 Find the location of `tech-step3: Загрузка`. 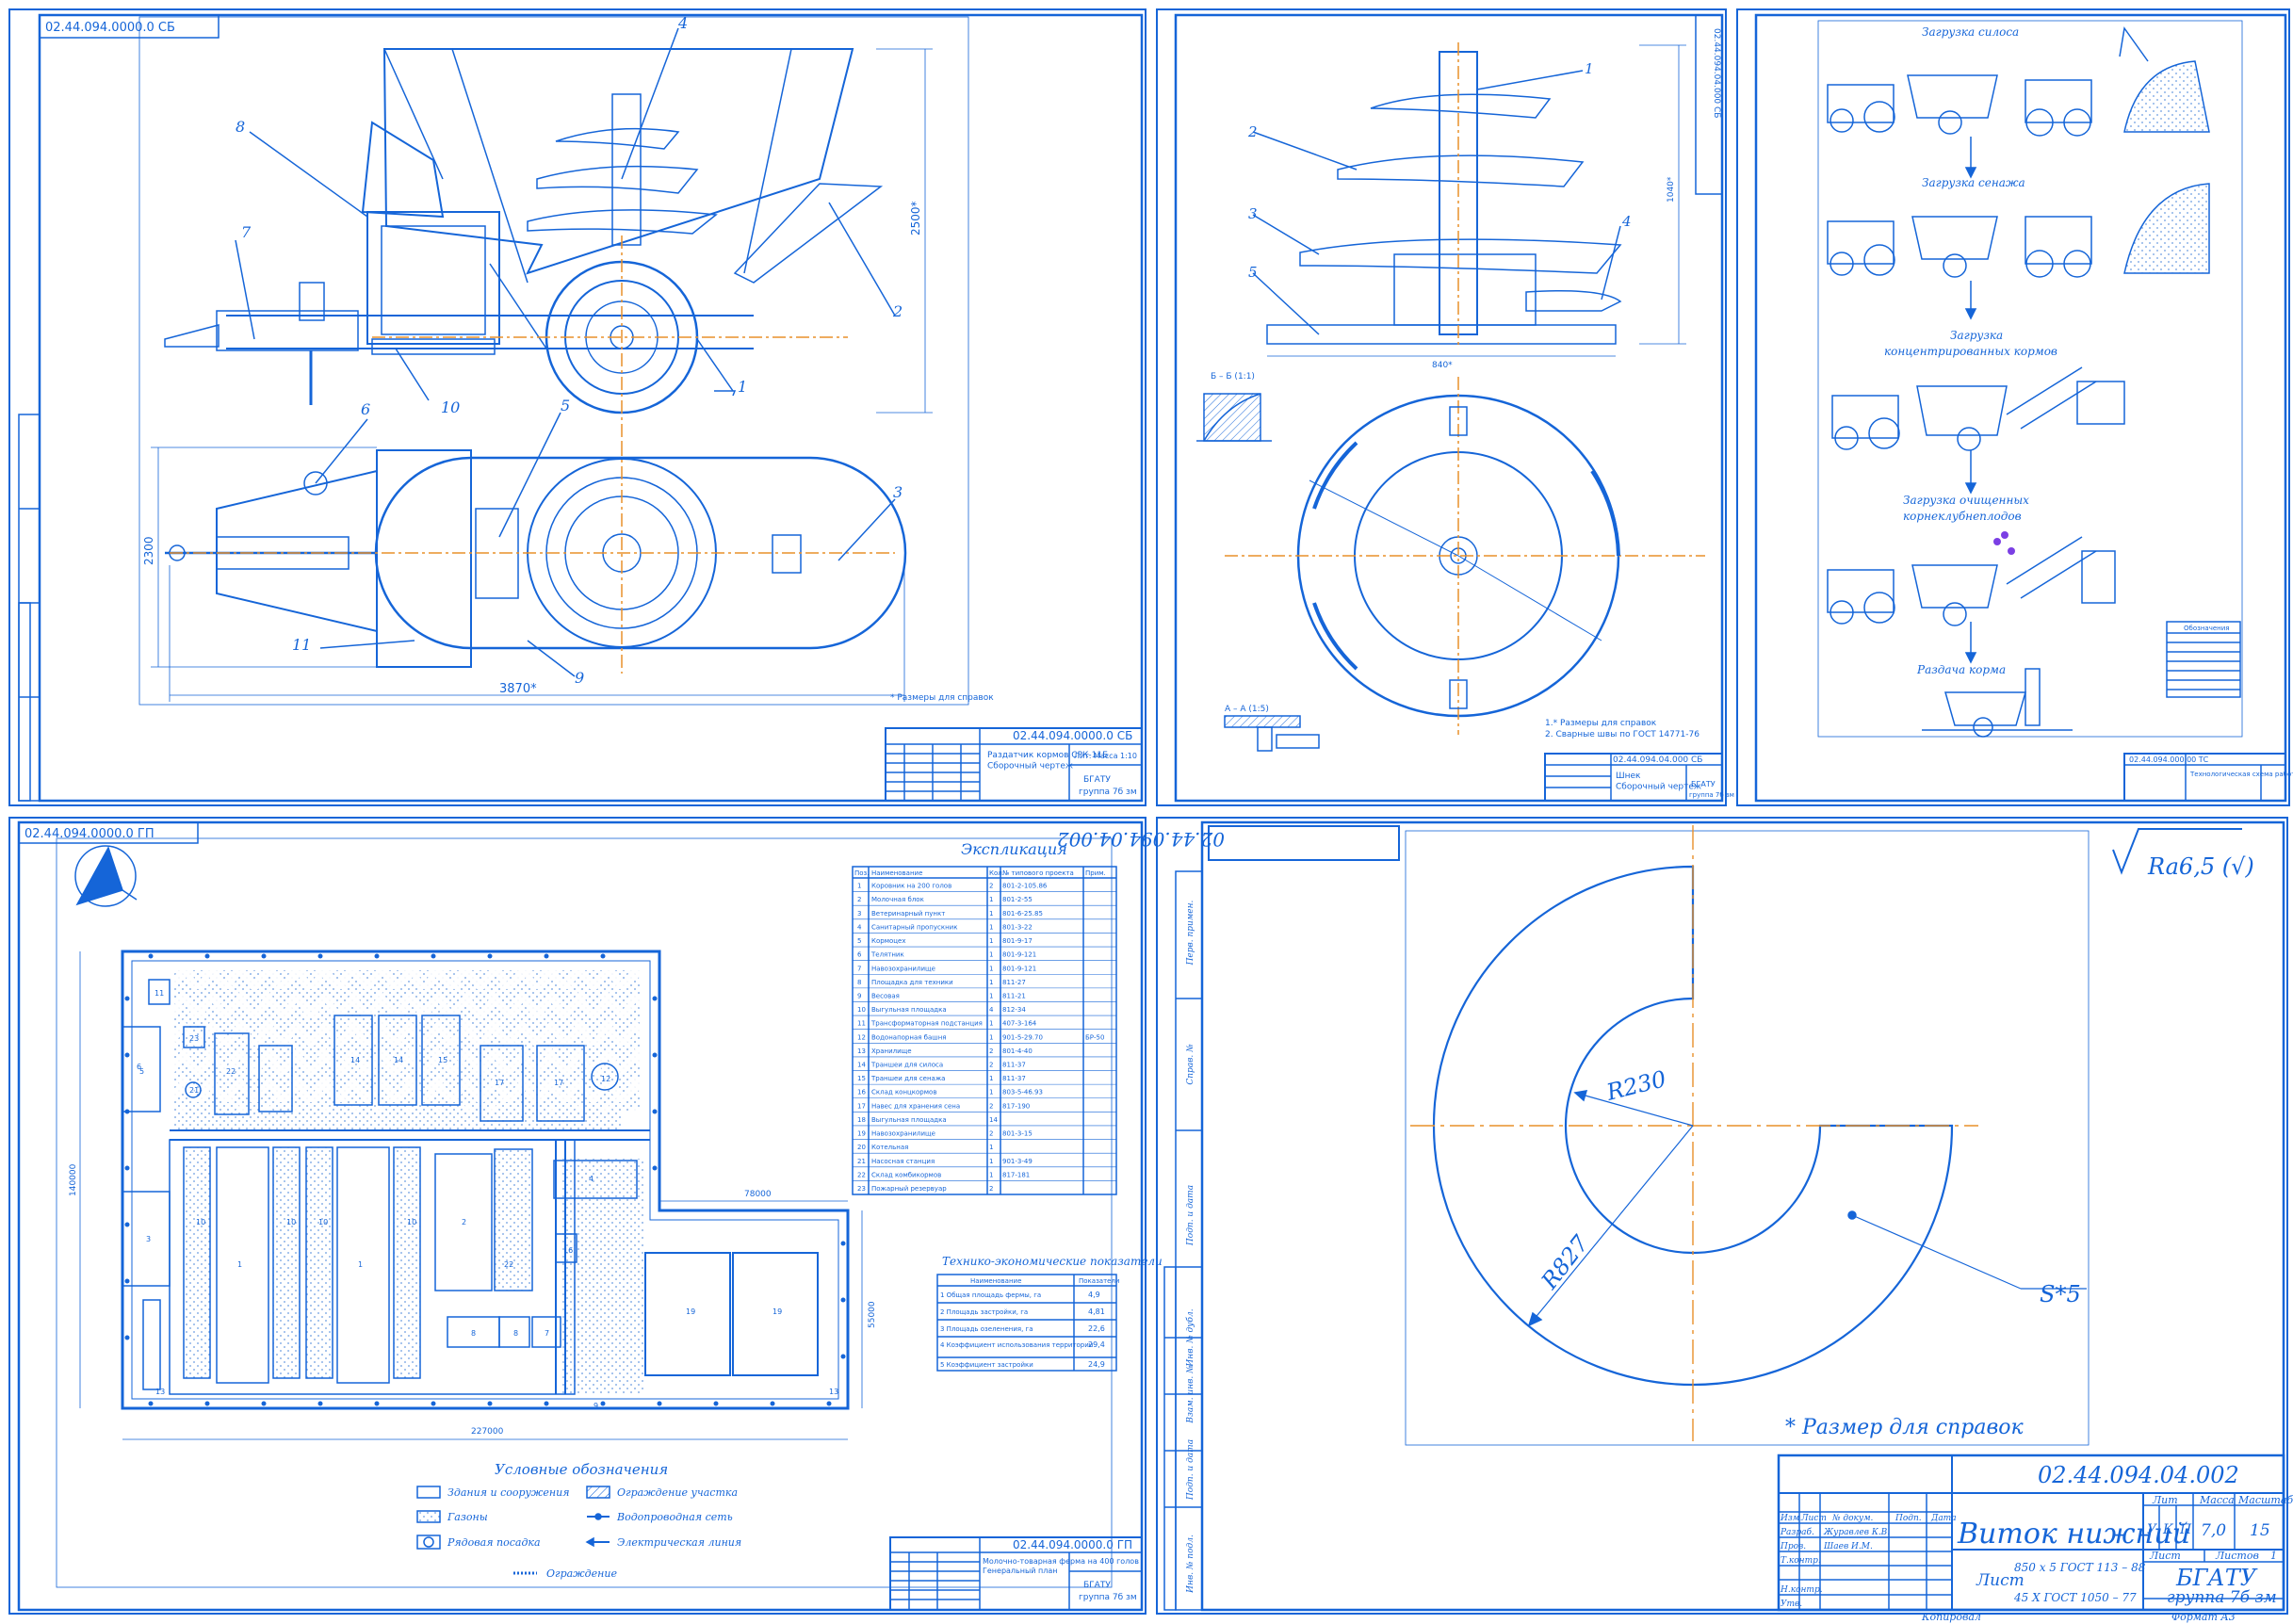

tech-step3: Загрузка is located at coordinates (1976, 335).